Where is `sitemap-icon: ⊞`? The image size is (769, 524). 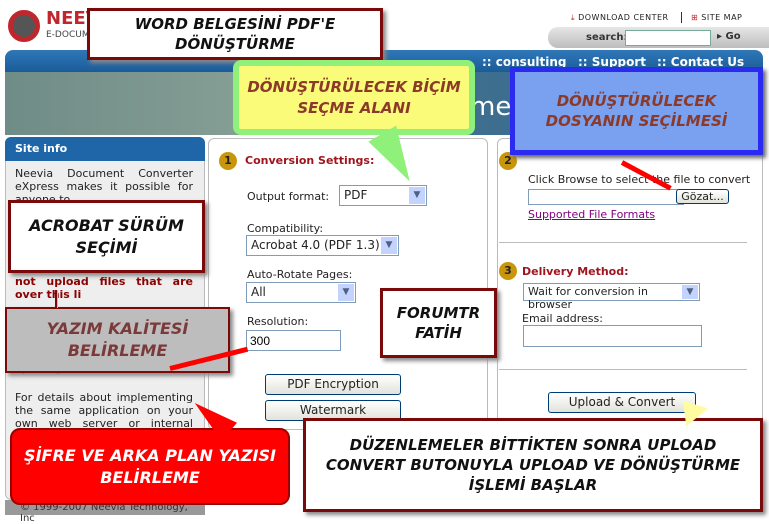
sitemap-icon: ⊞ is located at coordinates (695, 17).